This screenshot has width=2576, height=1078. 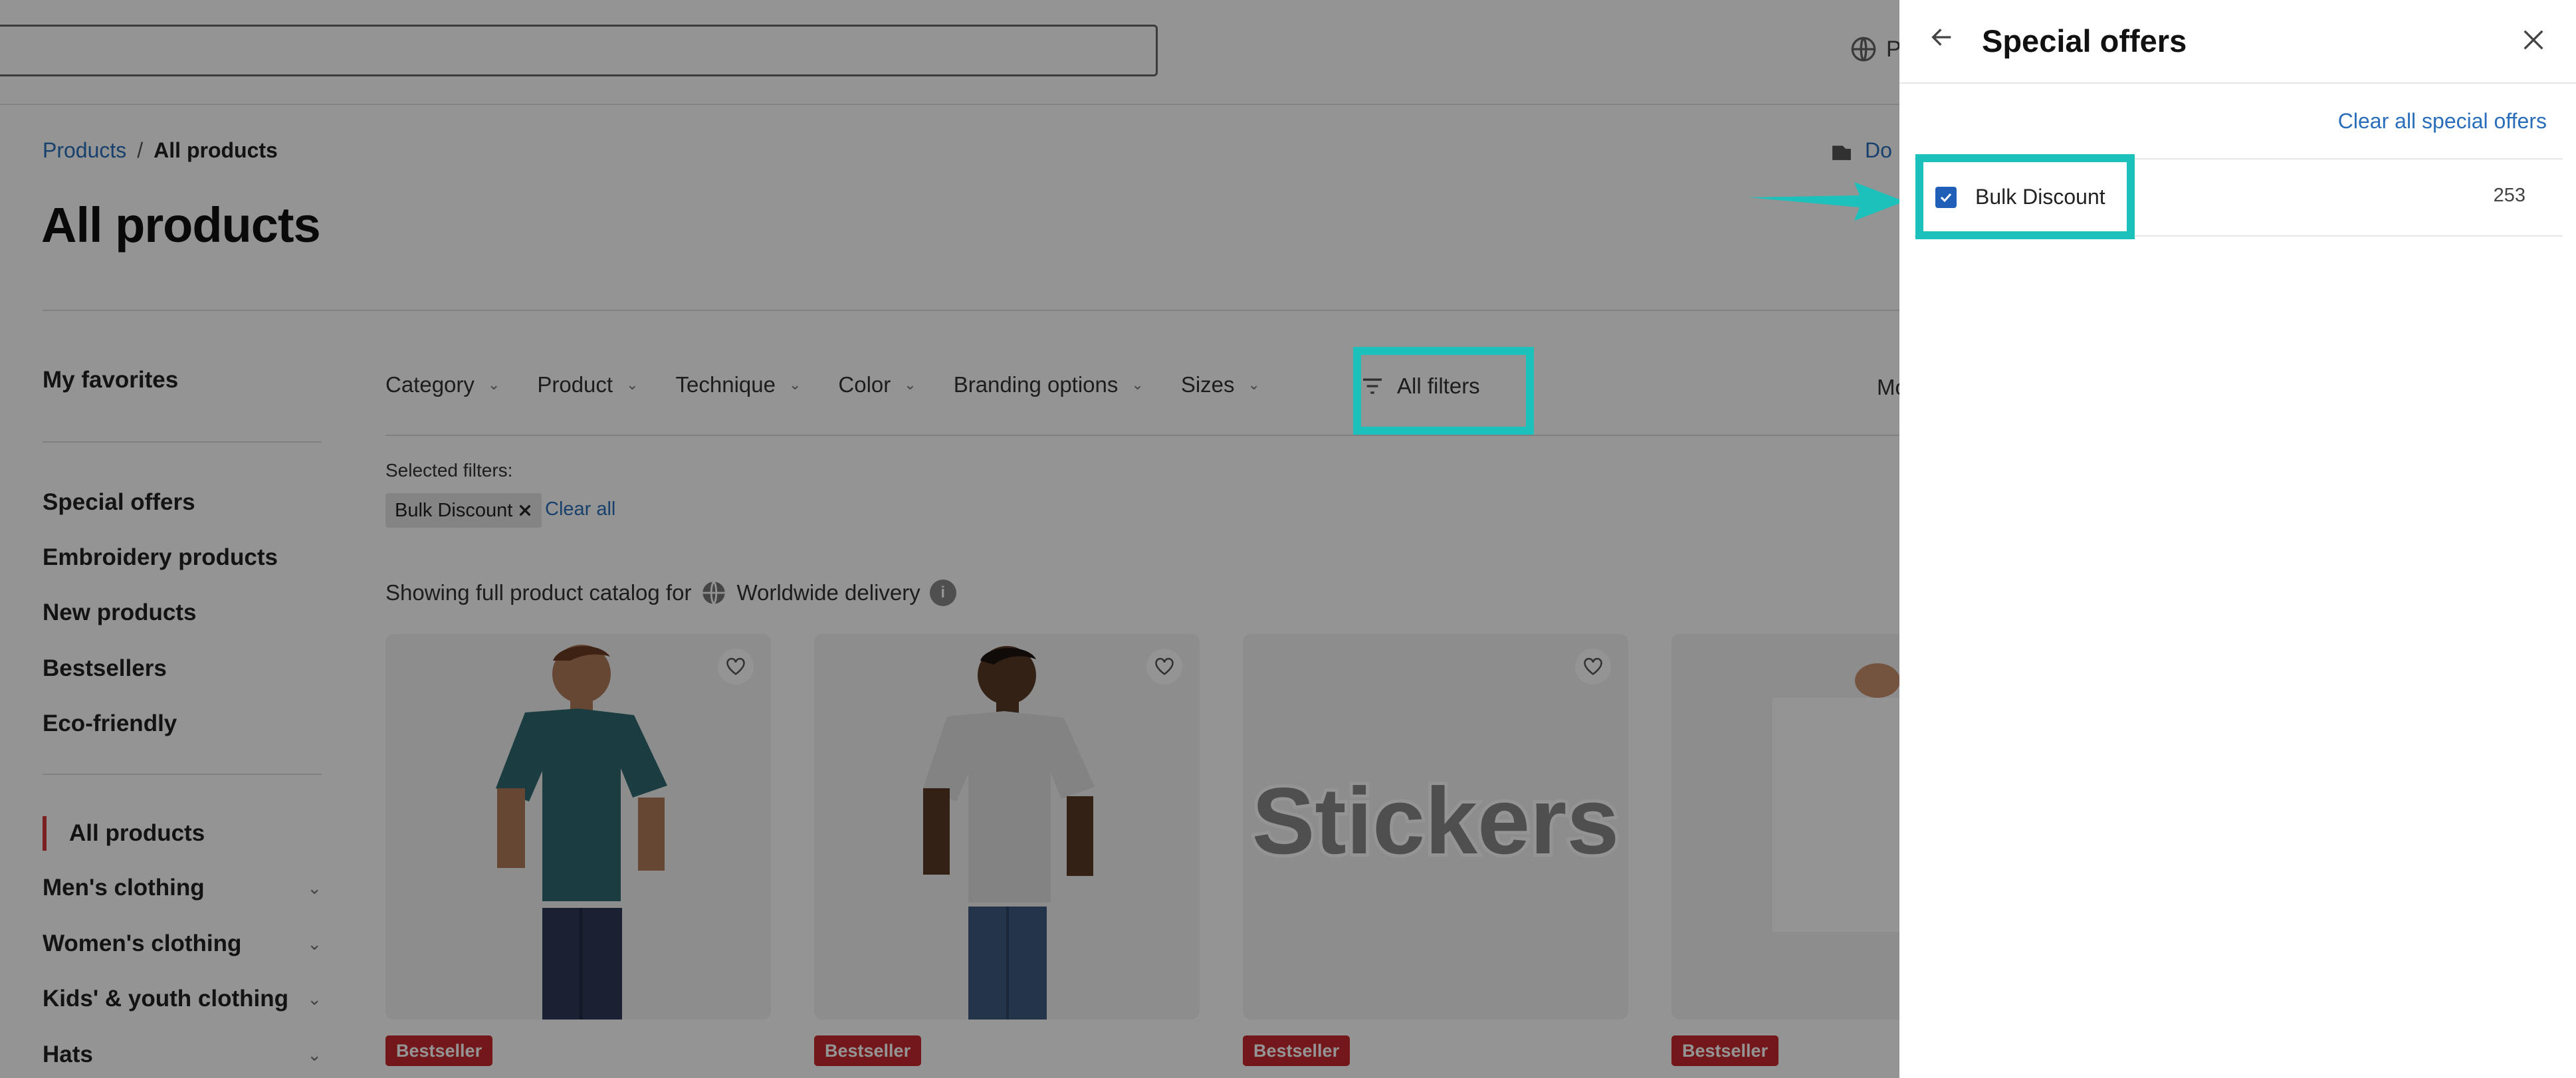 I want to click on highlight-bulk-discount, so click(x=2025, y=196).